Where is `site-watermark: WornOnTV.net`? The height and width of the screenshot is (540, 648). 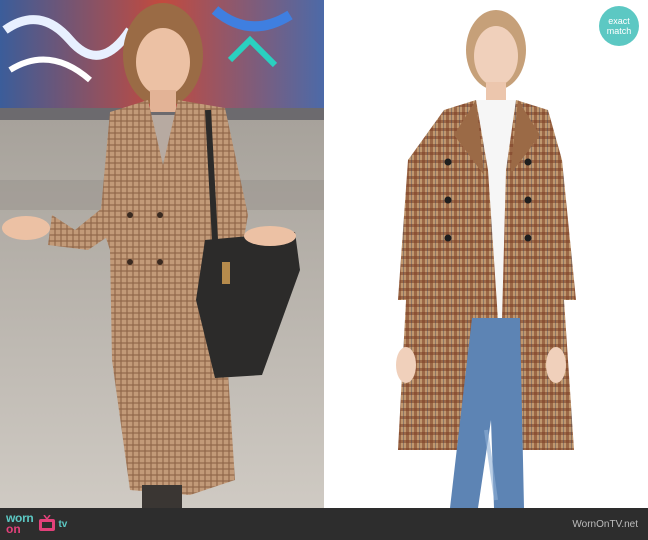
site-watermark: WornOnTV.net is located at coordinates (605, 524).